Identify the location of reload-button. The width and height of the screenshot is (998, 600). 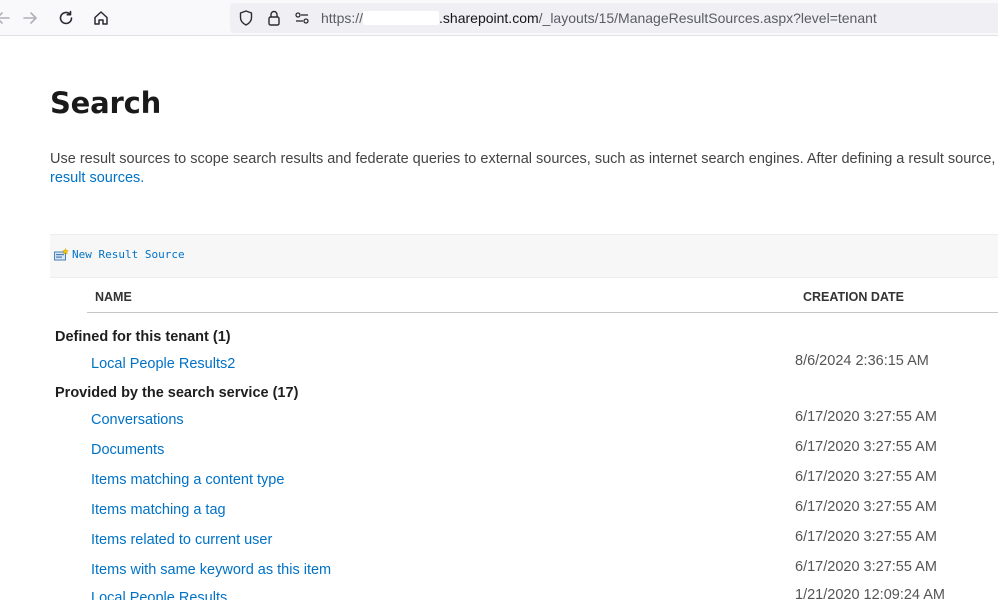
(66, 18).